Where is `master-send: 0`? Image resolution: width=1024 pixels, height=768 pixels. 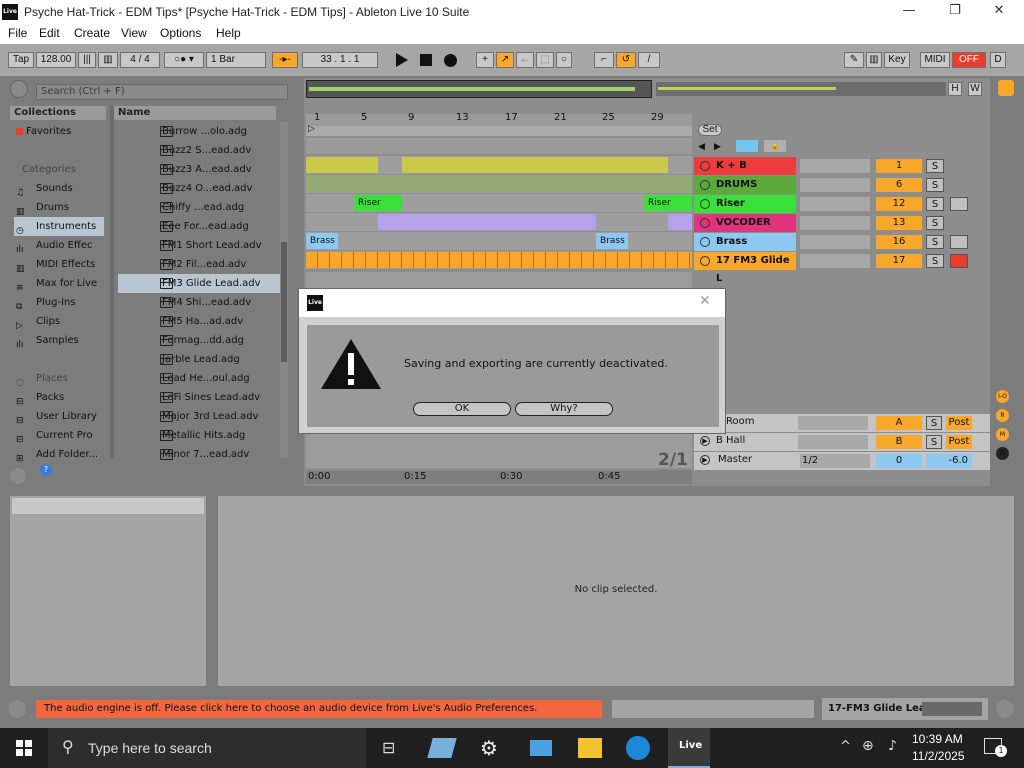 master-send: 0 is located at coordinates (899, 461).